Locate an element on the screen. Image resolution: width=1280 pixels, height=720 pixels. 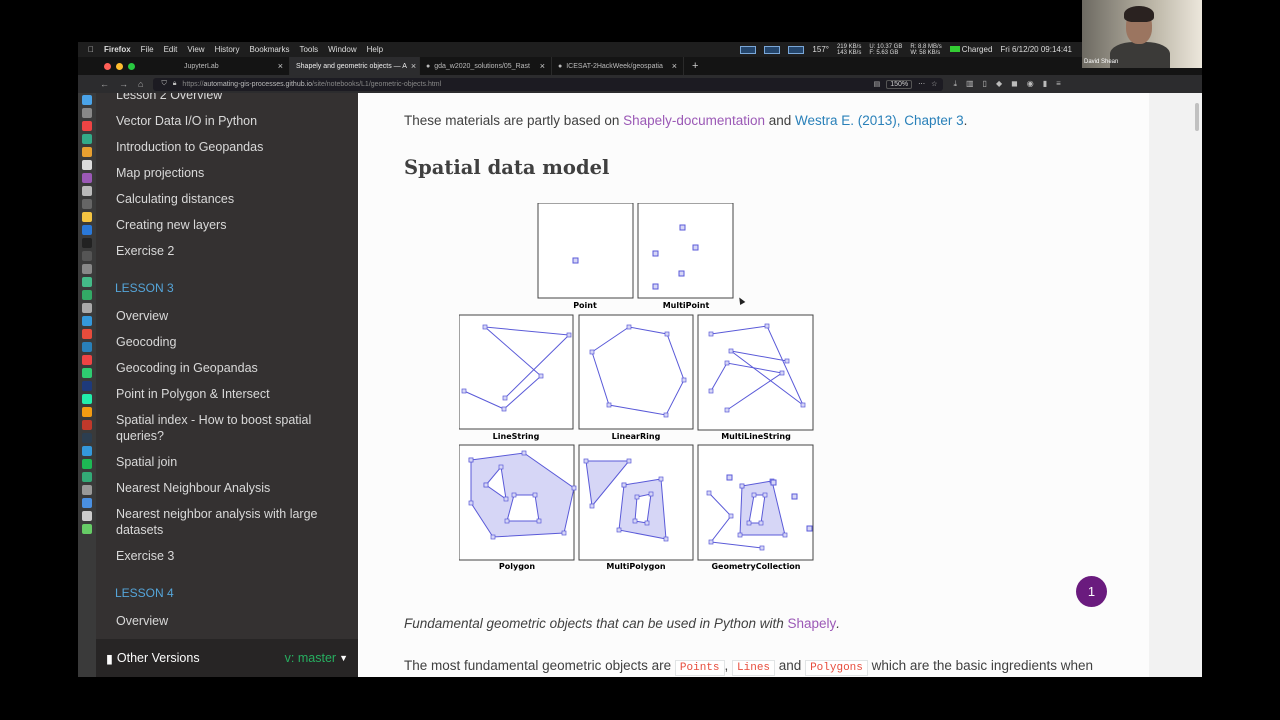
tab-icesat: ● ICESAT-2HackWeek/geospatia × is located at coordinates (618, 66).